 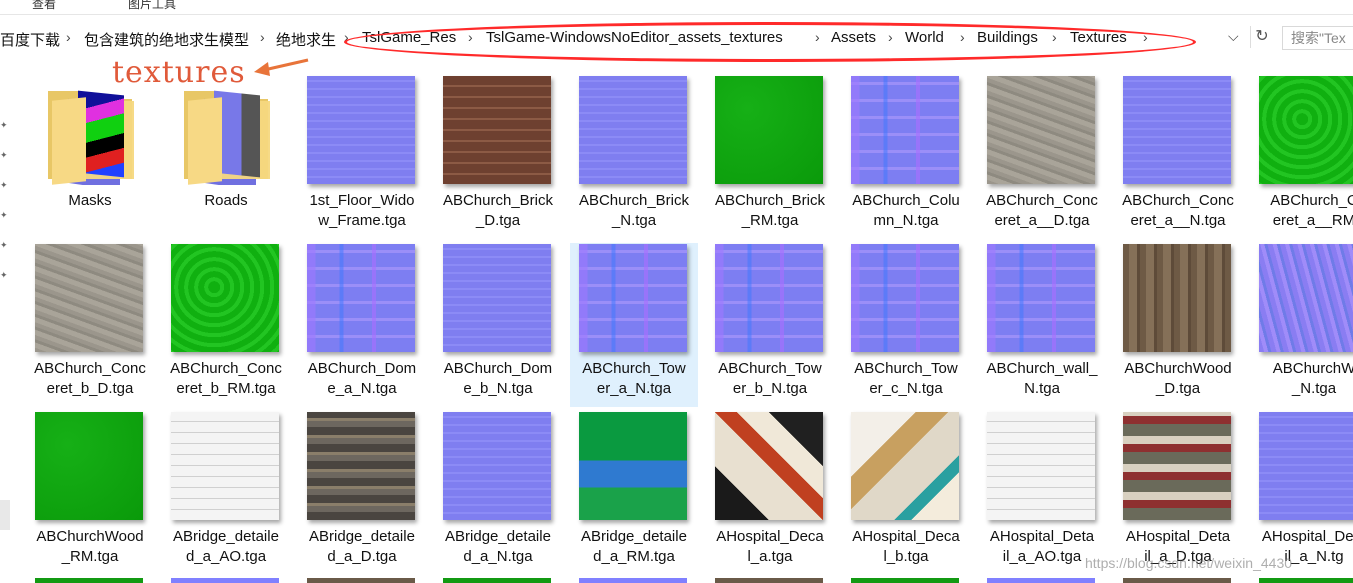 What do you see at coordinates (44, 6) in the screenshot?
I see `tab-view: 查看` at bounding box center [44, 6].